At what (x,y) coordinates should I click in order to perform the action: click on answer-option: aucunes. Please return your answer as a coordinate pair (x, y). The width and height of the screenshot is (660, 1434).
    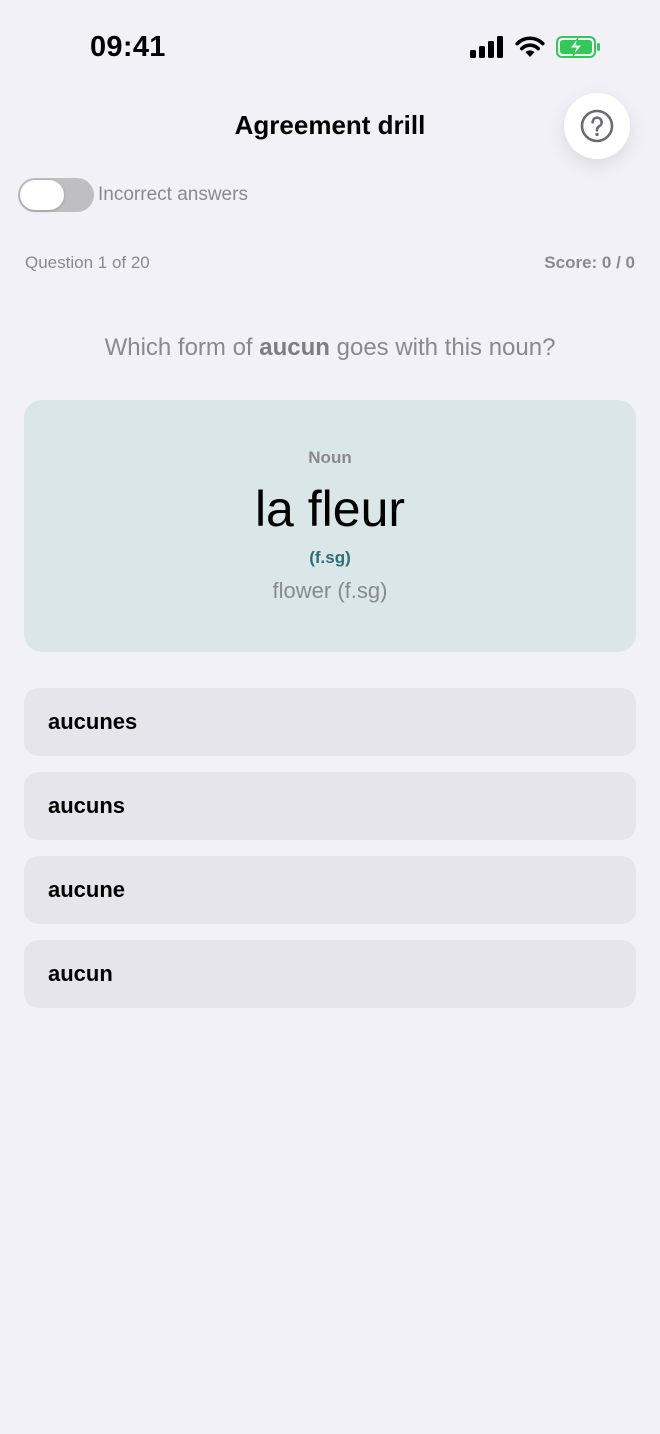
    Looking at the image, I should click on (330, 722).